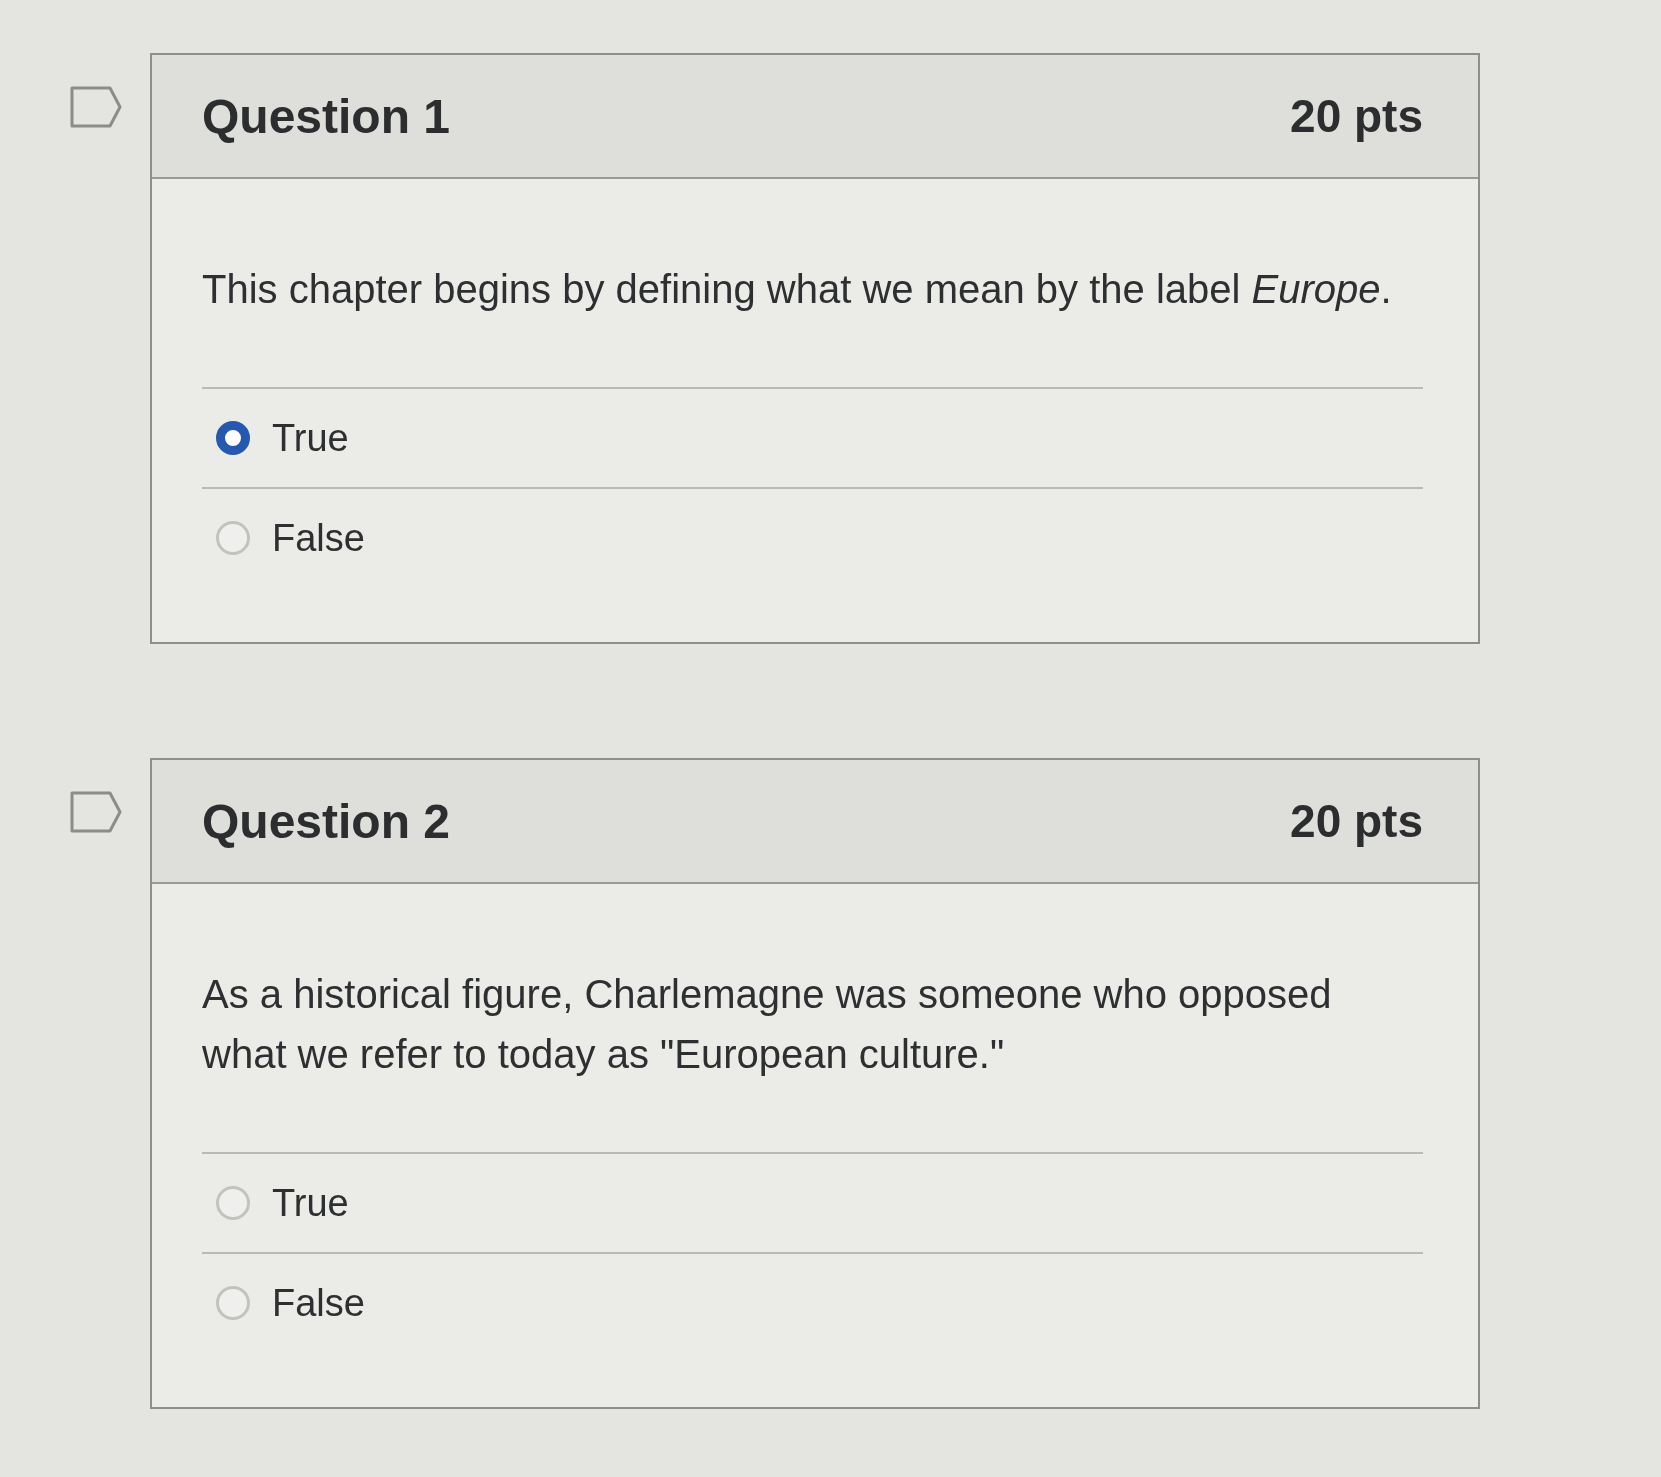 The height and width of the screenshot is (1477, 1661). Describe the element at coordinates (326, 116) in the screenshot. I see `question-title: Question 1` at that location.